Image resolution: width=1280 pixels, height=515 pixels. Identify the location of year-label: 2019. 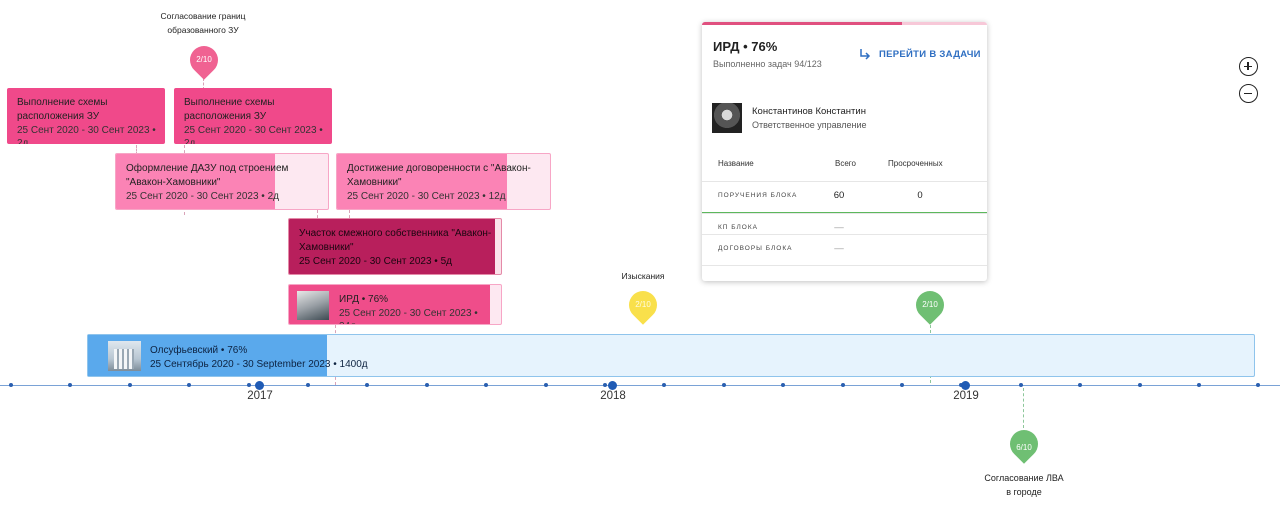
(966, 396).